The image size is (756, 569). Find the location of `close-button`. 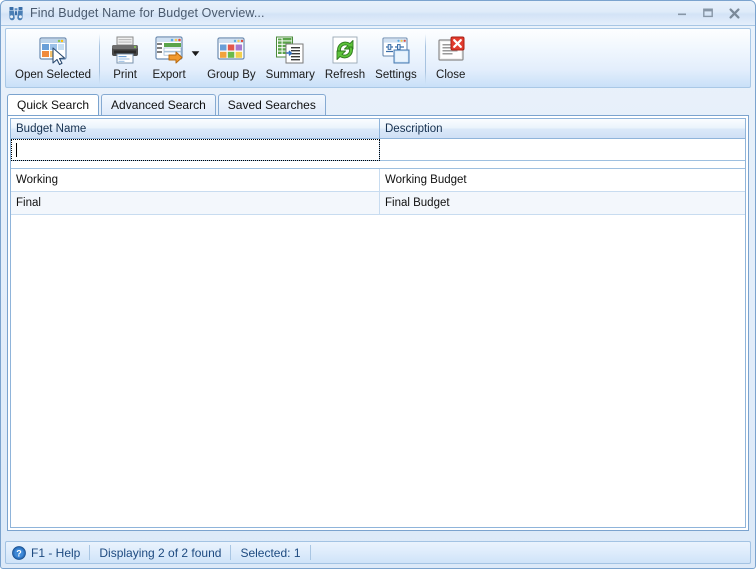

close-button is located at coordinates (734, 13).